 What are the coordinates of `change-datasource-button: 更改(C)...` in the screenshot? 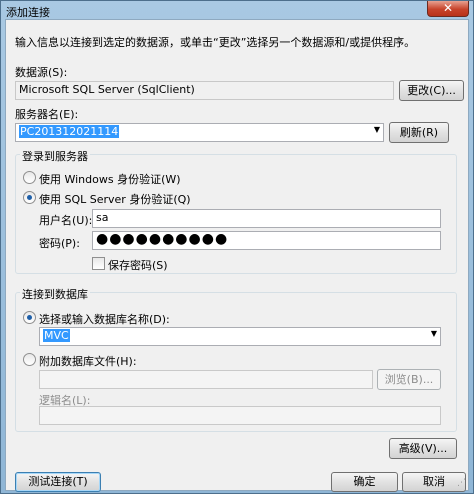 It's located at (431, 90).